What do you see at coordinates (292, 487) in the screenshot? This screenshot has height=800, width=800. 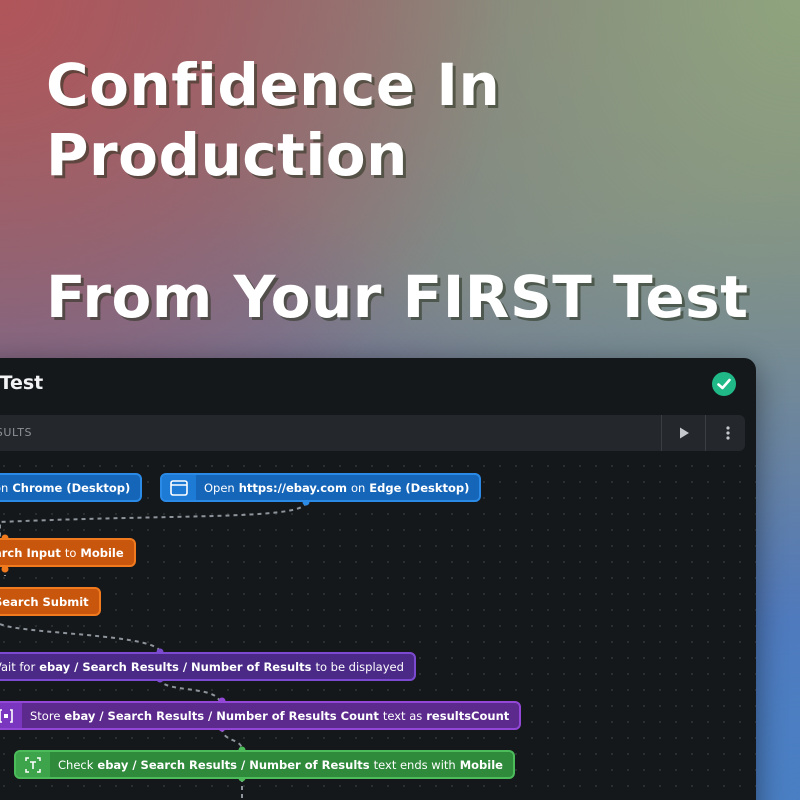 I see `step-url: https://ebay.com` at bounding box center [292, 487].